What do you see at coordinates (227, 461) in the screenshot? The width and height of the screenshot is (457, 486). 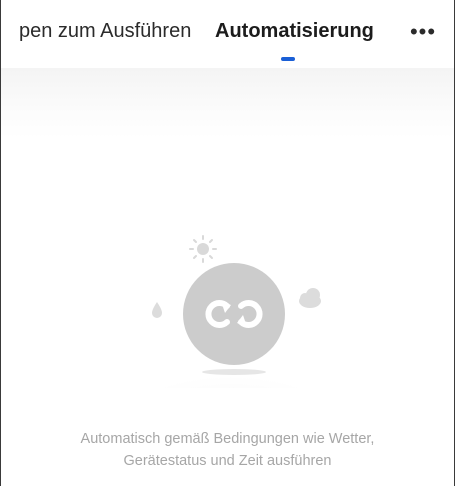 I see `description-line-2: Gerätestatus und Zeit ausführen` at bounding box center [227, 461].